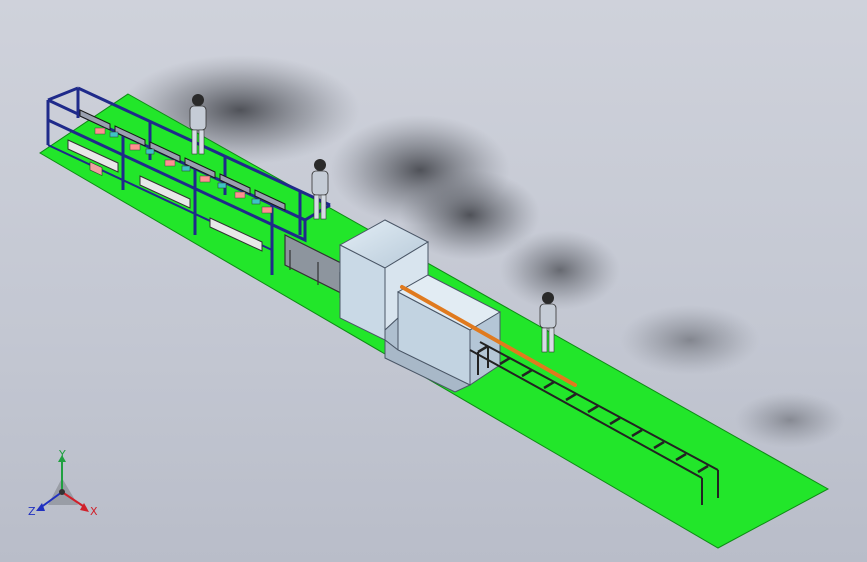 The width and height of the screenshot is (867, 562). What do you see at coordinates (62, 454) in the screenshot?
I see `y-axis-label: Y` at bounding box center [62, 454].